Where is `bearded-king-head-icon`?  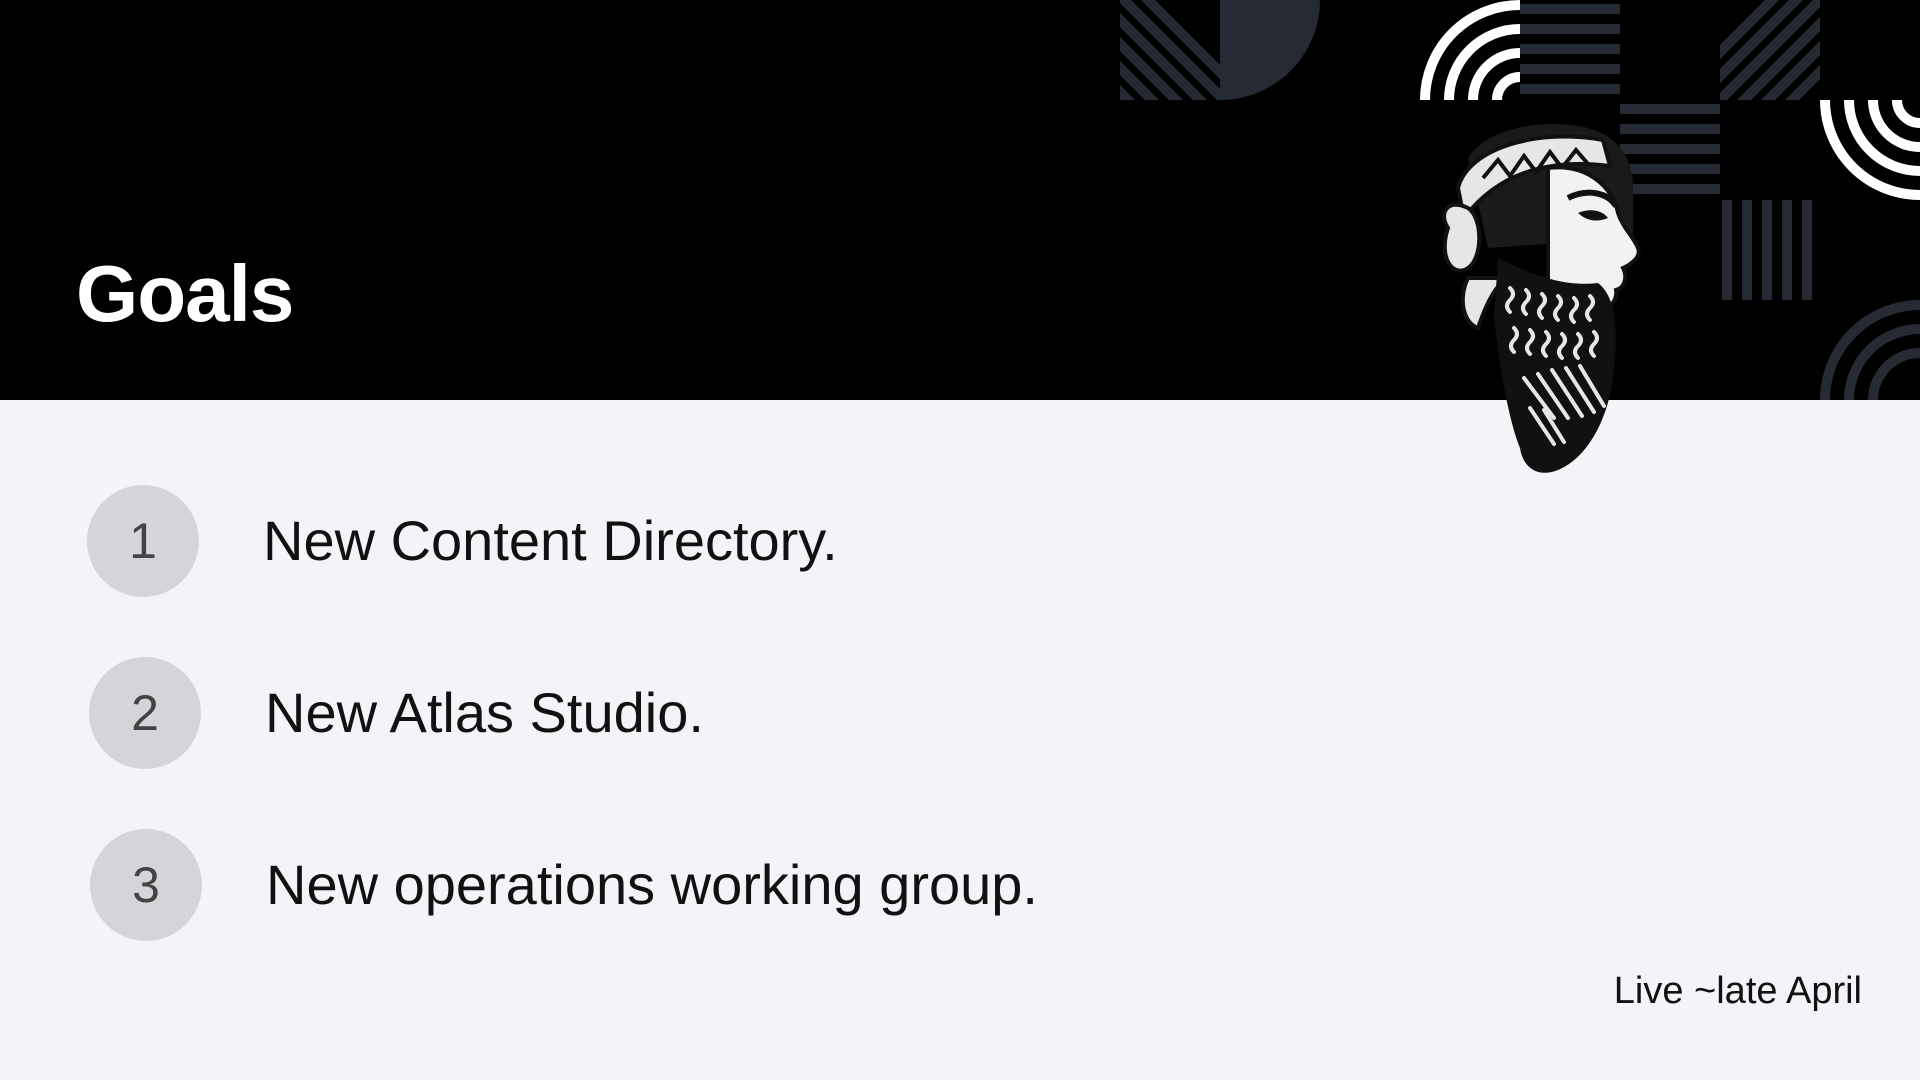 bearded-king-head-icon is located at coordinates (1541, 298).